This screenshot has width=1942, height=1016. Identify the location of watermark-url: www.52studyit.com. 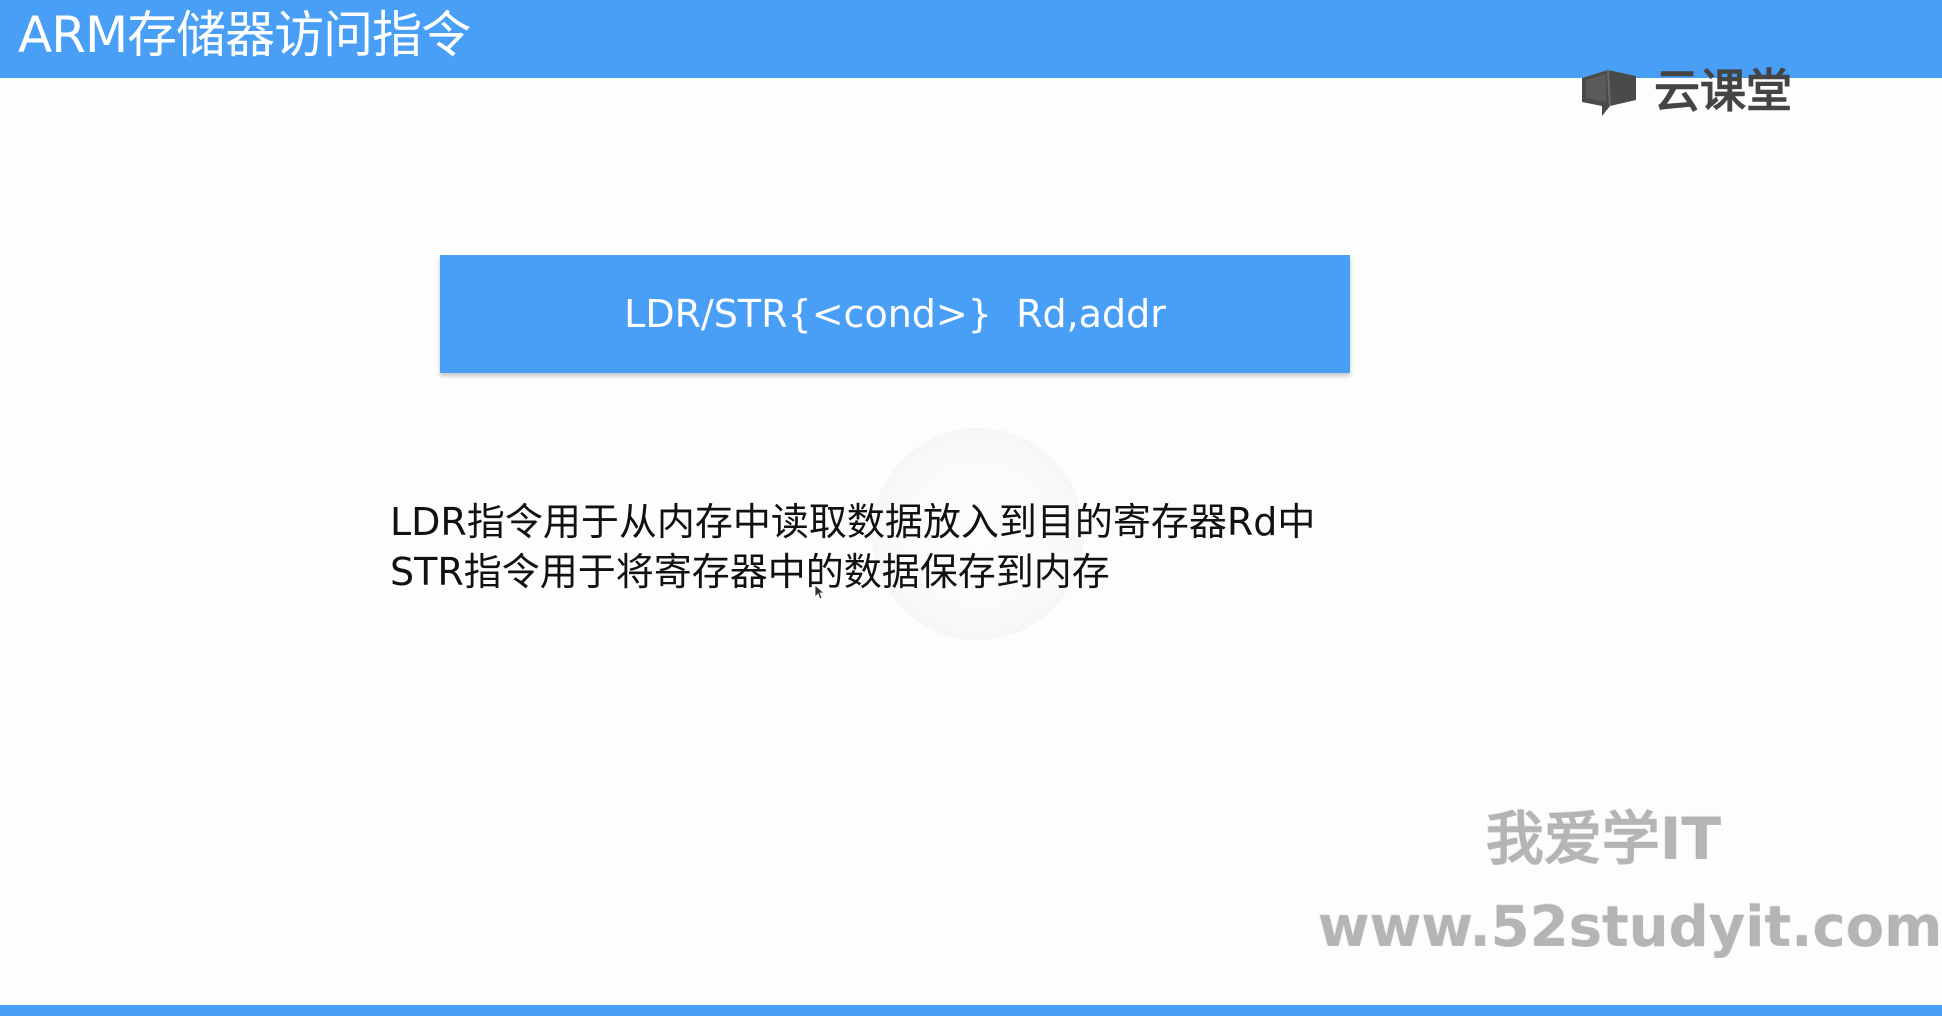
(1630, 927).